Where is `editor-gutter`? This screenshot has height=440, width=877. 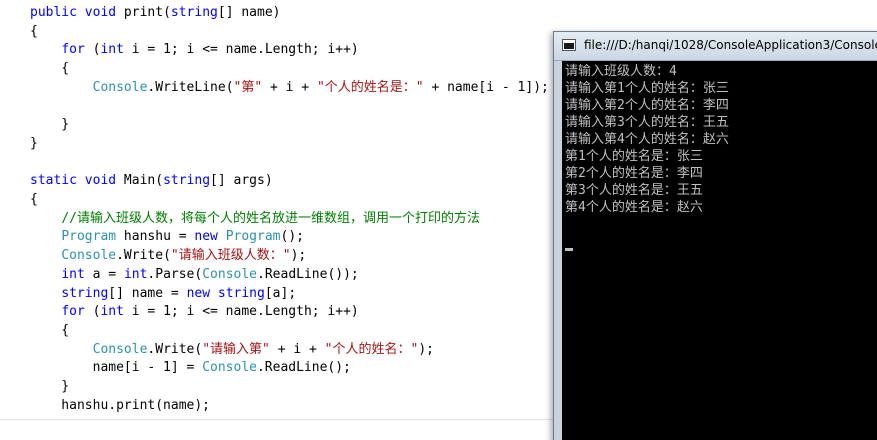
editor-gutter is located at coordinates (9, 220).